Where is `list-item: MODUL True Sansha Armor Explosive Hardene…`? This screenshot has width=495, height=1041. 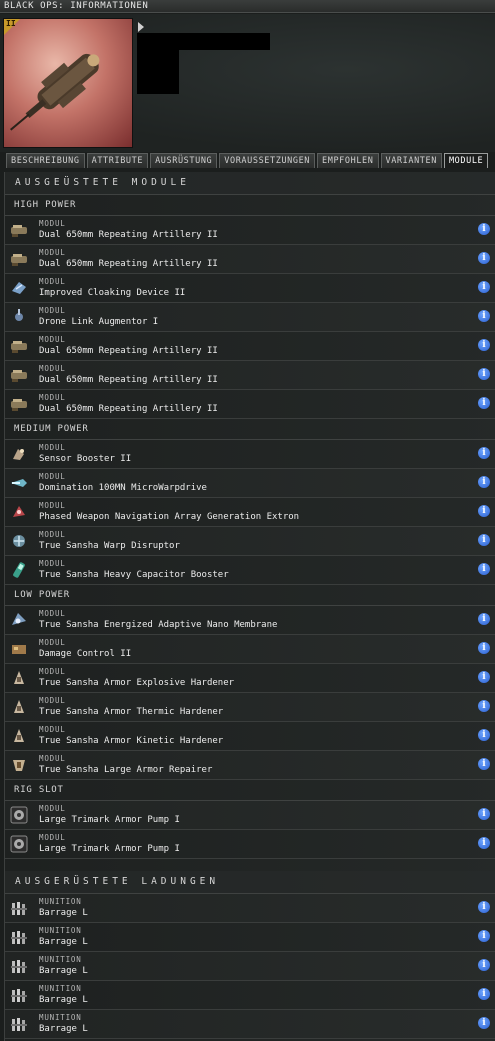 list-item: MODUL True Sansha Armor Explosive Hardene… is located at coordinates (250, 678).